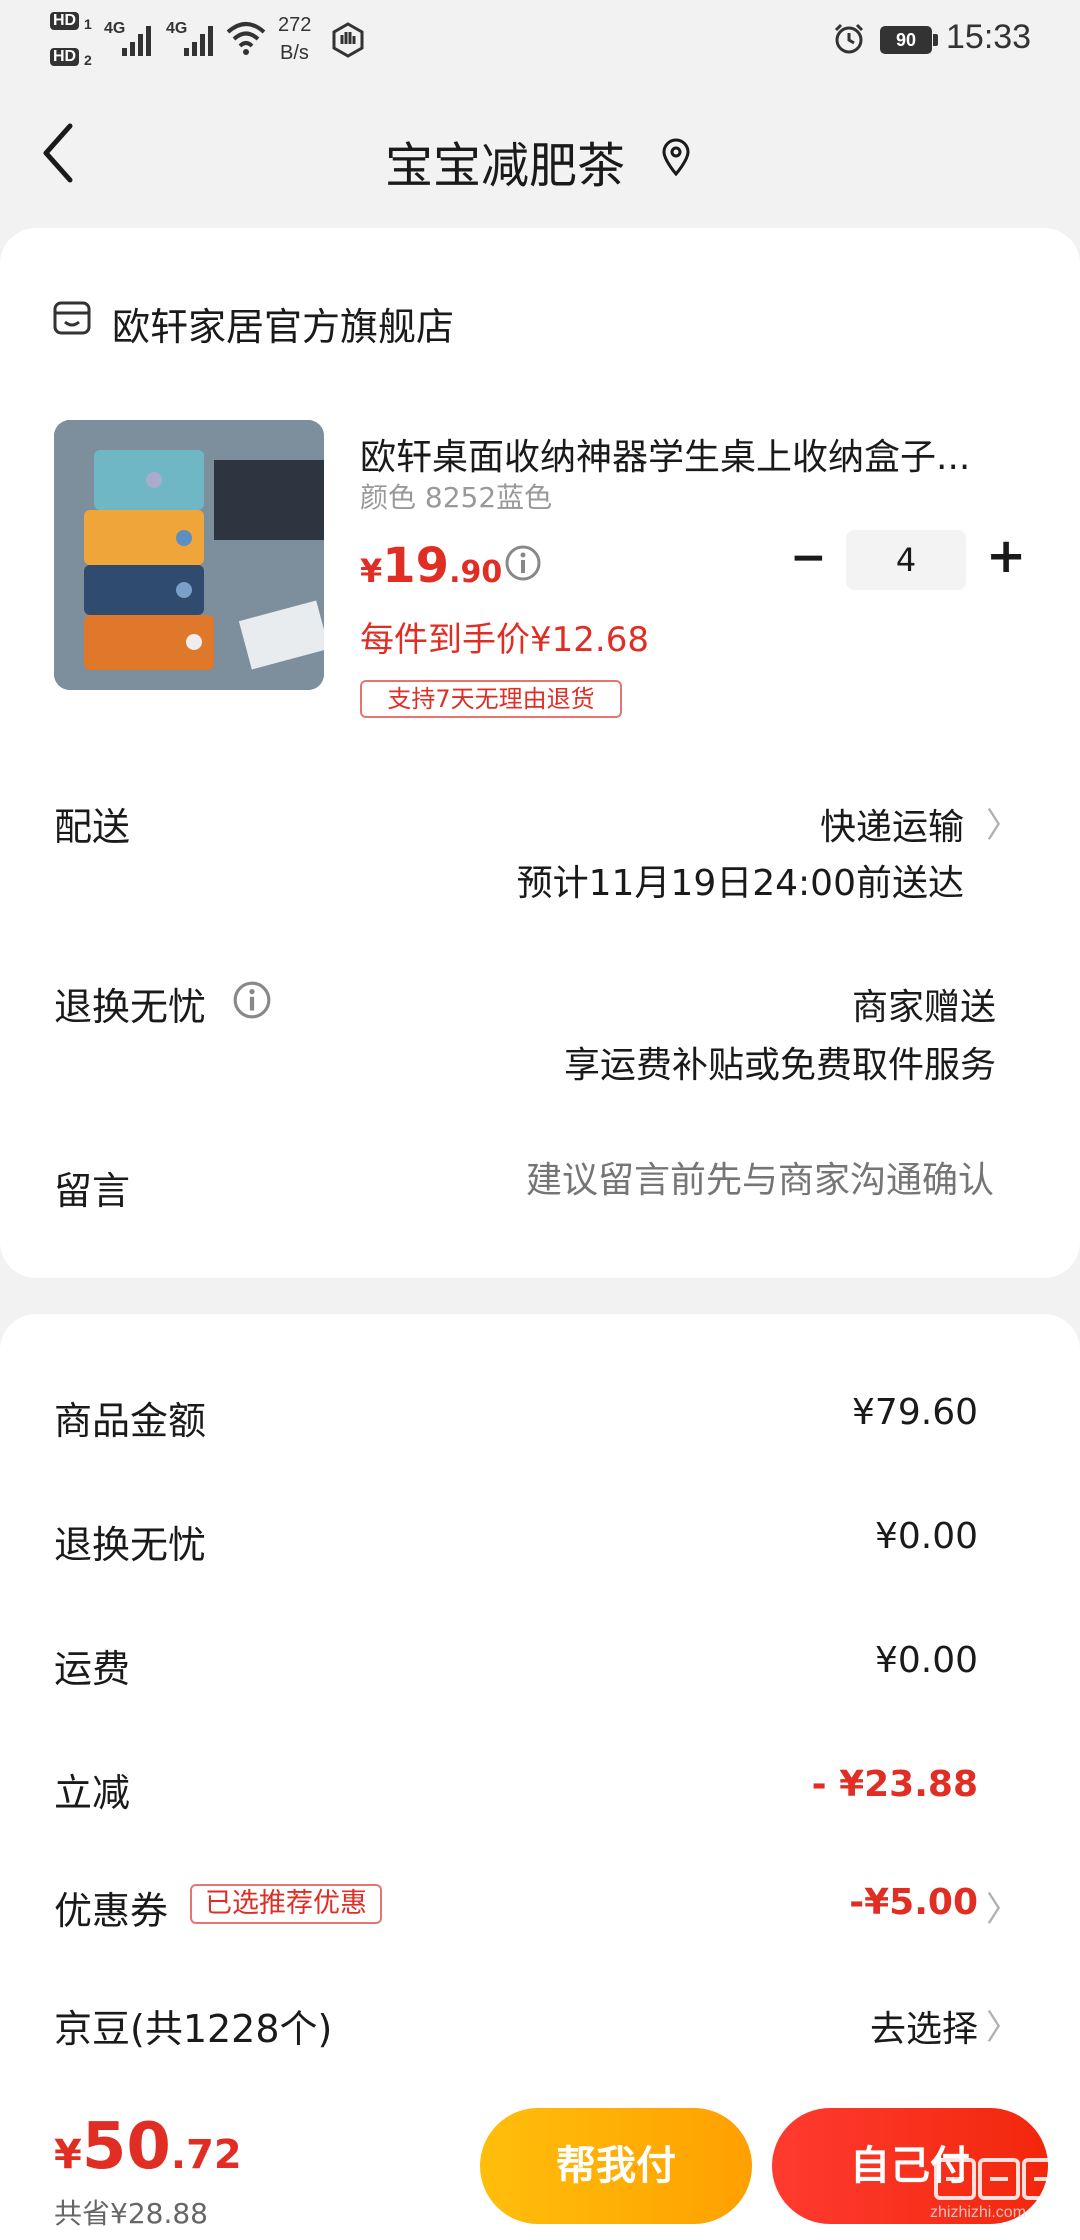 The height and width of the screenshot is (2240, 1080). What do you see at coordinates (740, 883) in the screenshot?
I see `delivery-eta: 预计11月19日24:00前送达` at bounding box center [740, 883].